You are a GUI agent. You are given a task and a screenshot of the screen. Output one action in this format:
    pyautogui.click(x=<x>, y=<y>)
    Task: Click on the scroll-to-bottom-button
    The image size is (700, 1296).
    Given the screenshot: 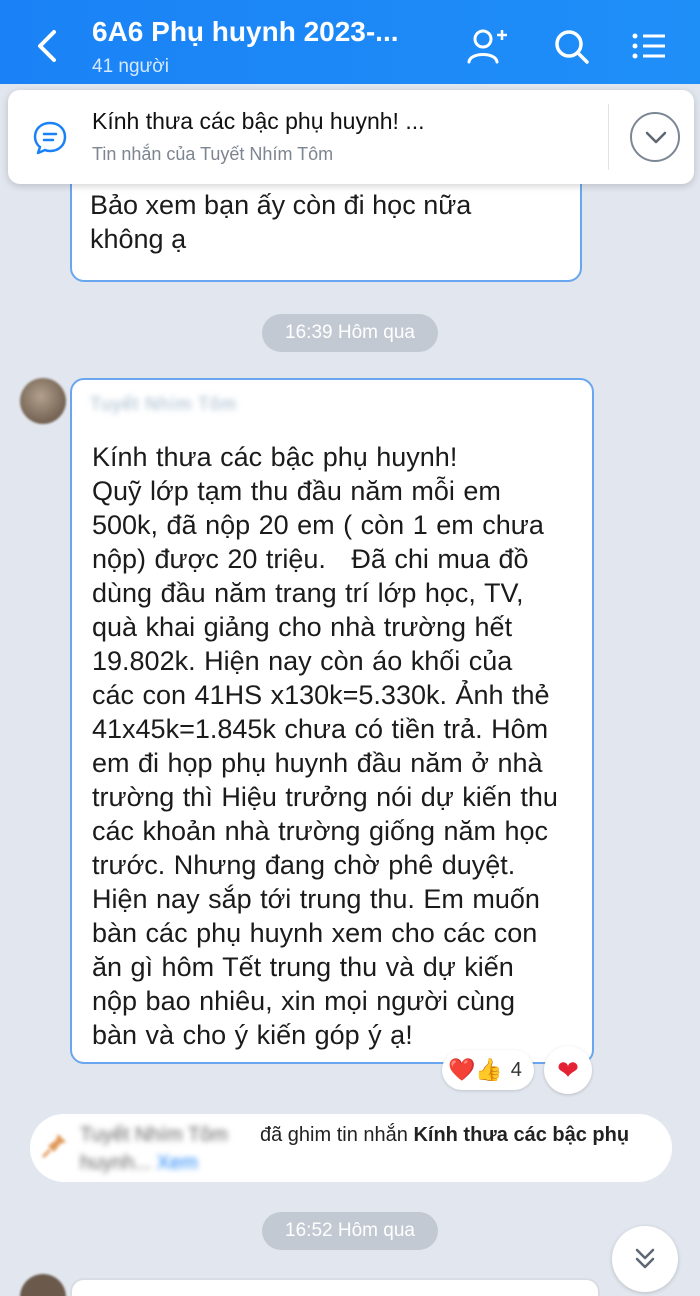 What is the action you would take?
    pyautogui.click(x=645, y=1259)
    